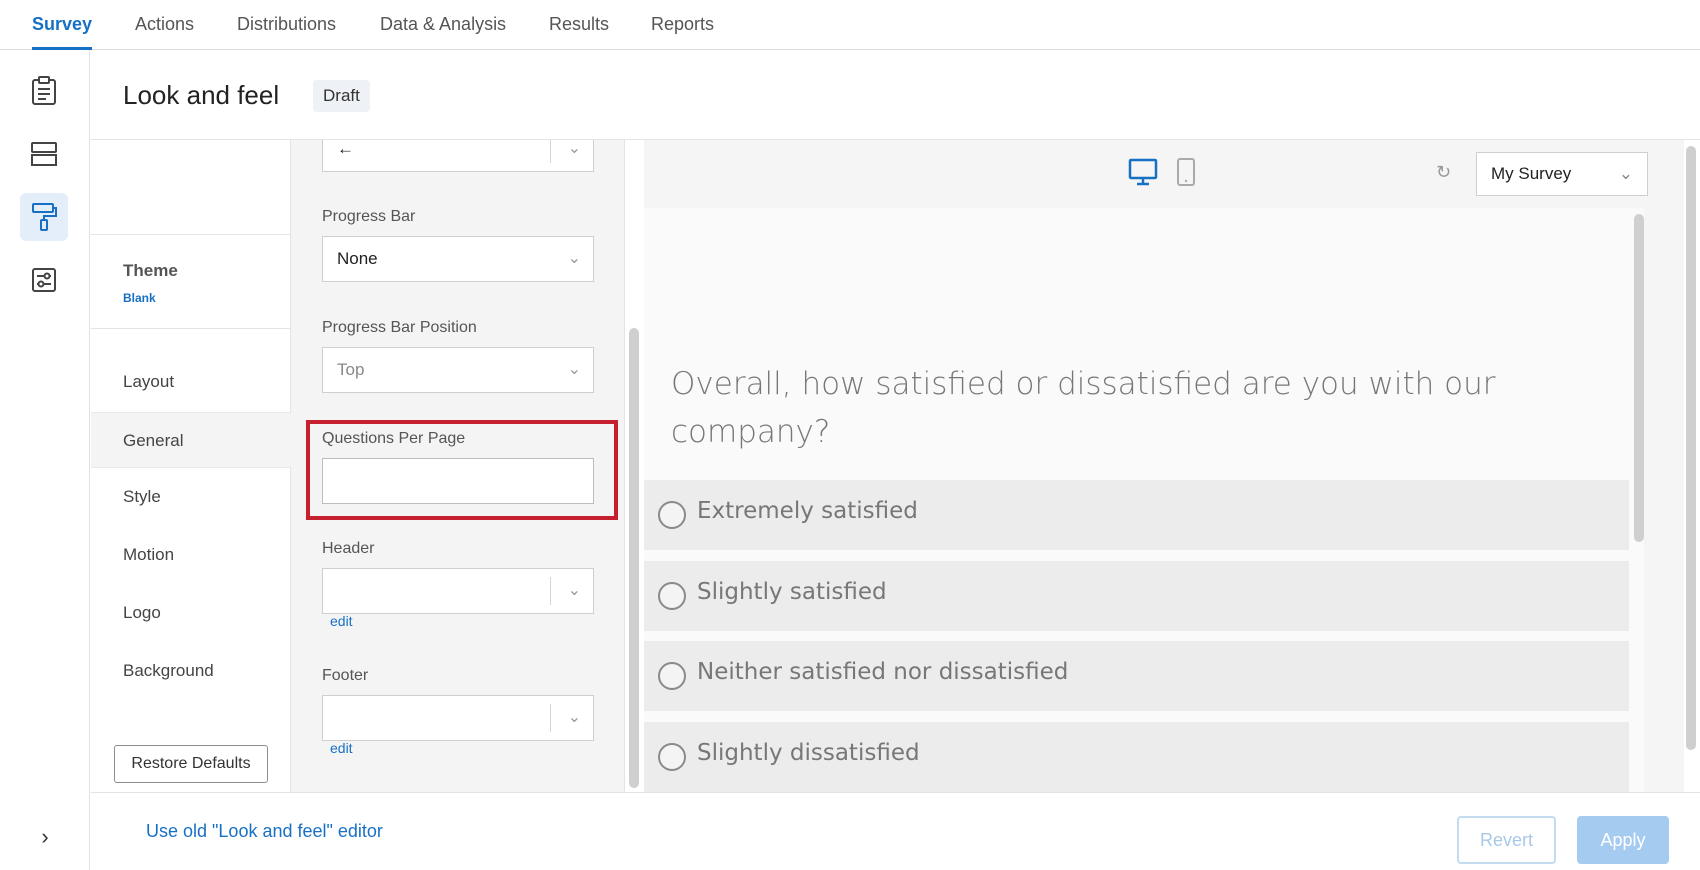  I want to click on nav-item-motion: Motion, so click(191, 555).